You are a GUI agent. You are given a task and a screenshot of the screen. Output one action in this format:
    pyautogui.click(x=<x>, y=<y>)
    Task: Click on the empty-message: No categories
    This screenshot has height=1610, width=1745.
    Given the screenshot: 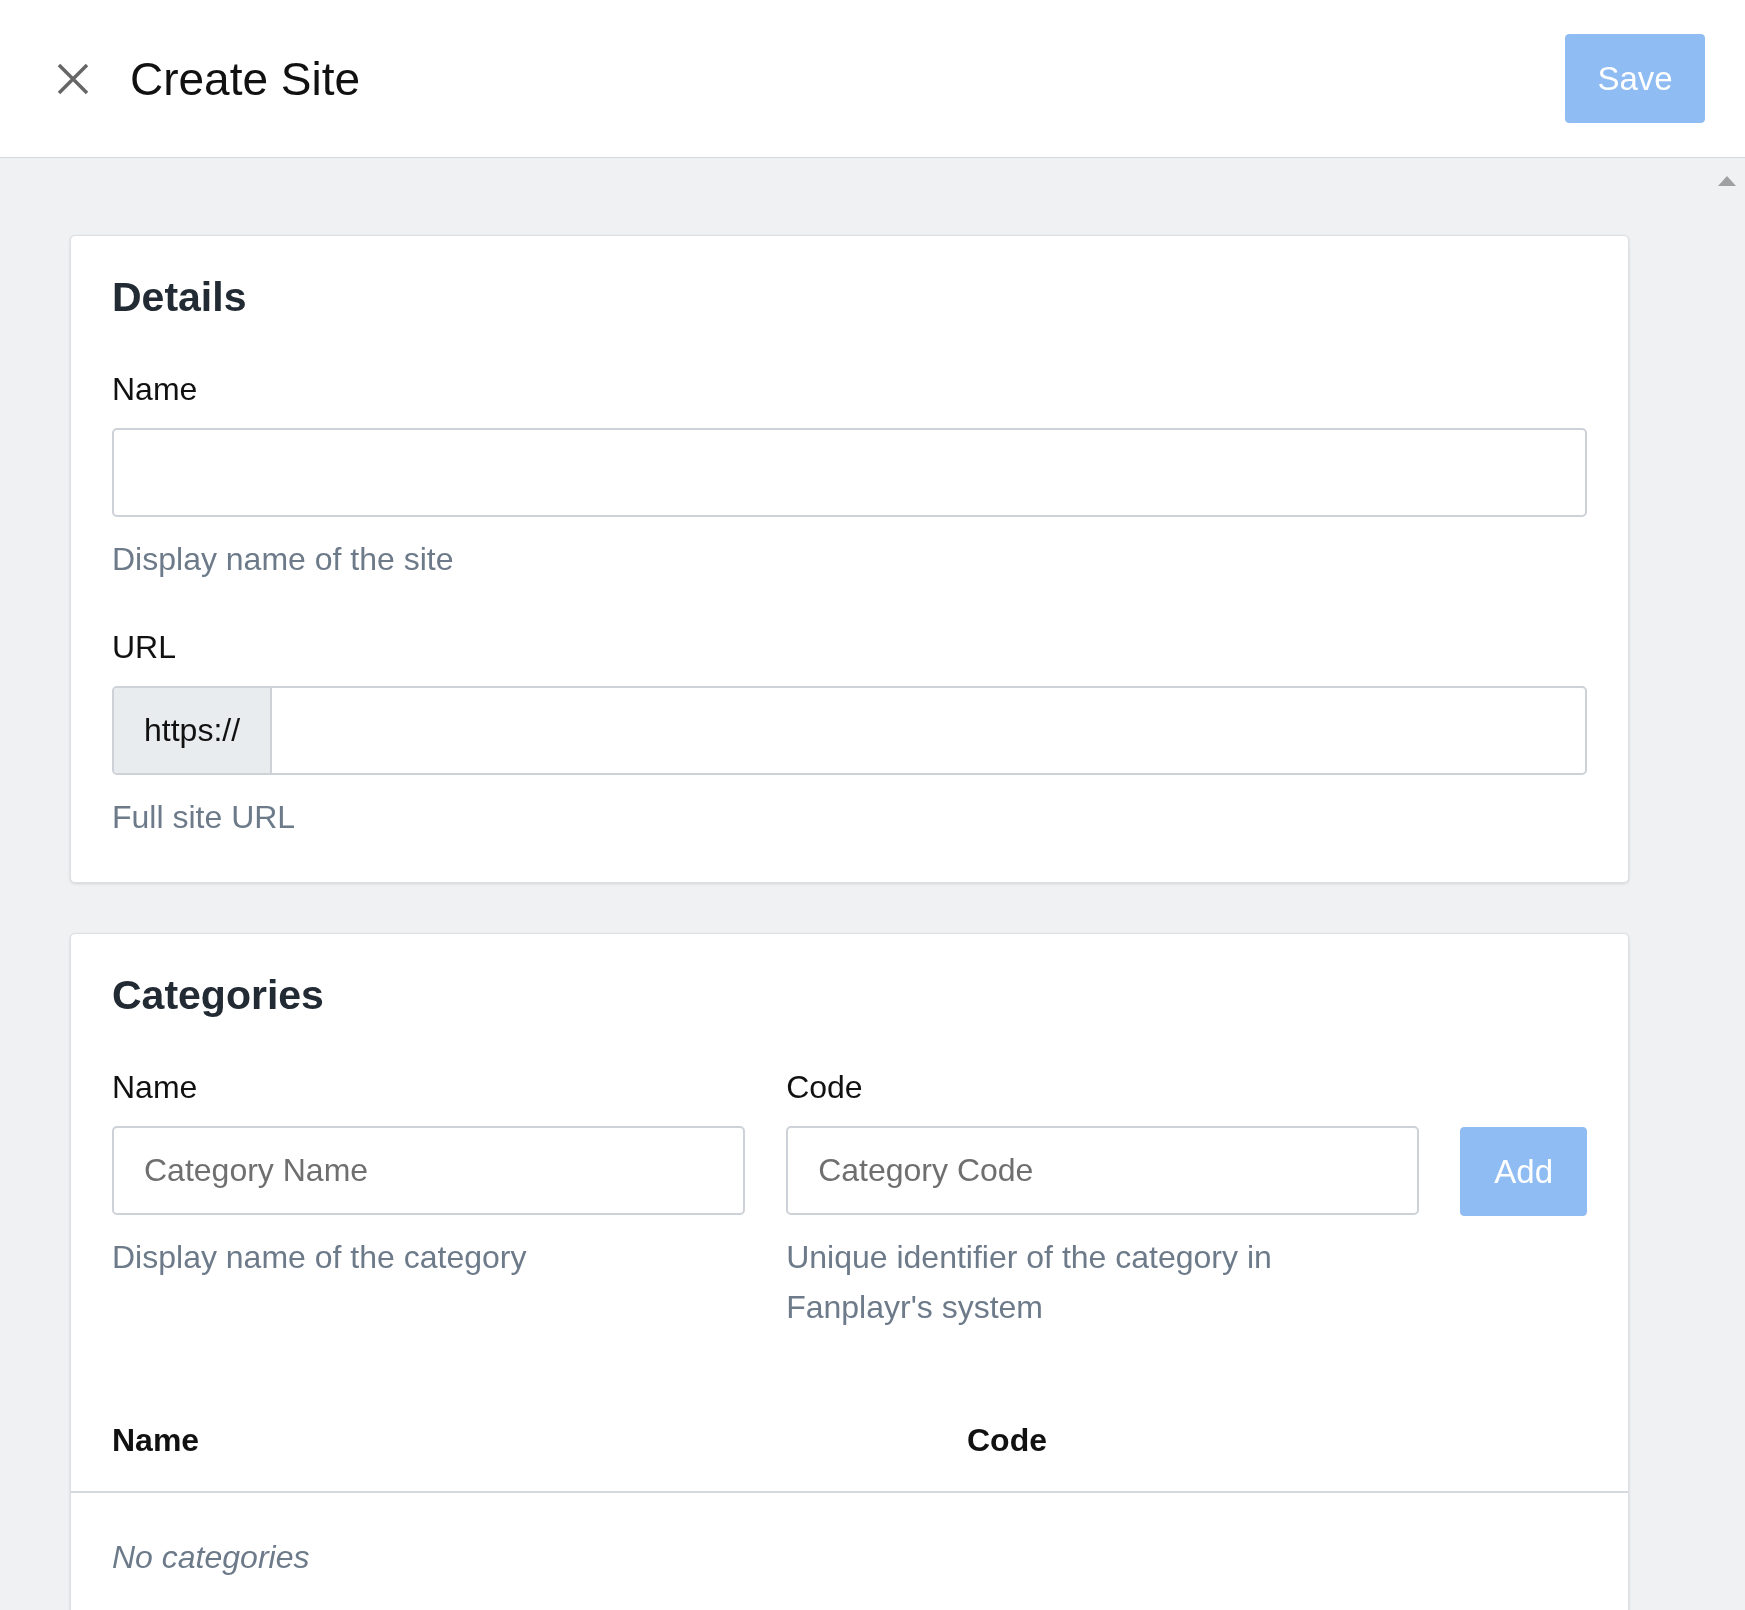 What is the action you would take?
    pyautogui.click(x=211, y=1558)
    